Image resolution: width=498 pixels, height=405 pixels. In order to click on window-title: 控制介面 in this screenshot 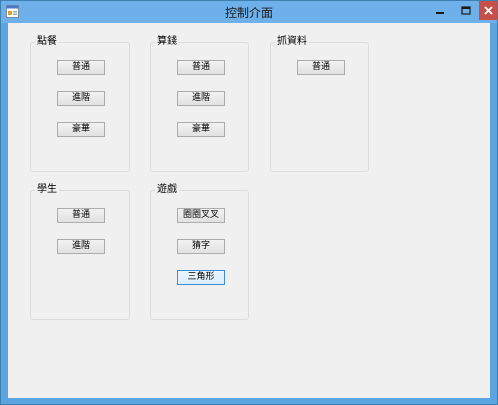, I will do `click(248, 13)`.